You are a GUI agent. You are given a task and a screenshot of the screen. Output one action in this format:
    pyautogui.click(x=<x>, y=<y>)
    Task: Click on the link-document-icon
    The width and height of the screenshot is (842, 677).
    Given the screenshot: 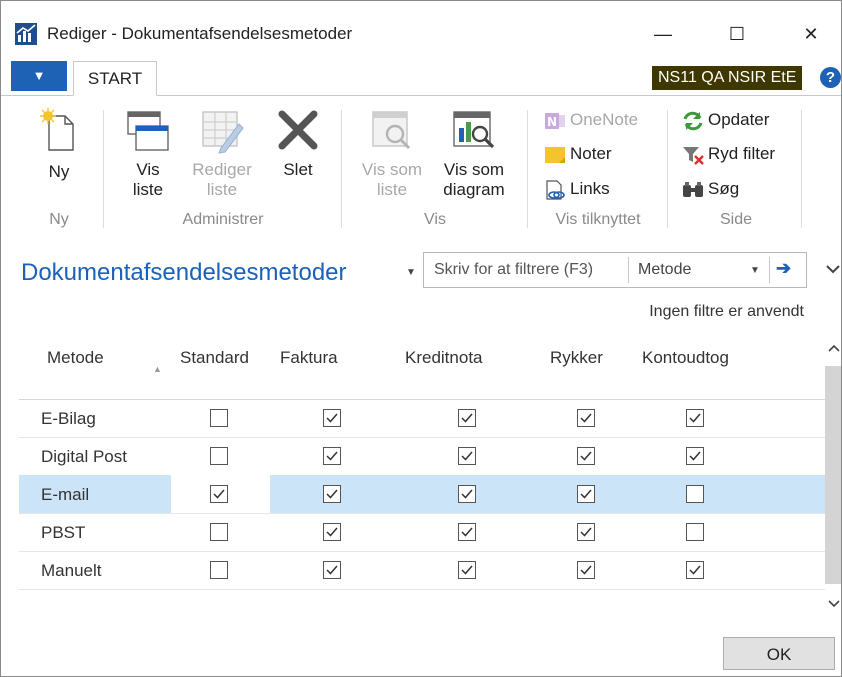 What is the action you would take?
    pyautogui.click(x=555, y=189)
    